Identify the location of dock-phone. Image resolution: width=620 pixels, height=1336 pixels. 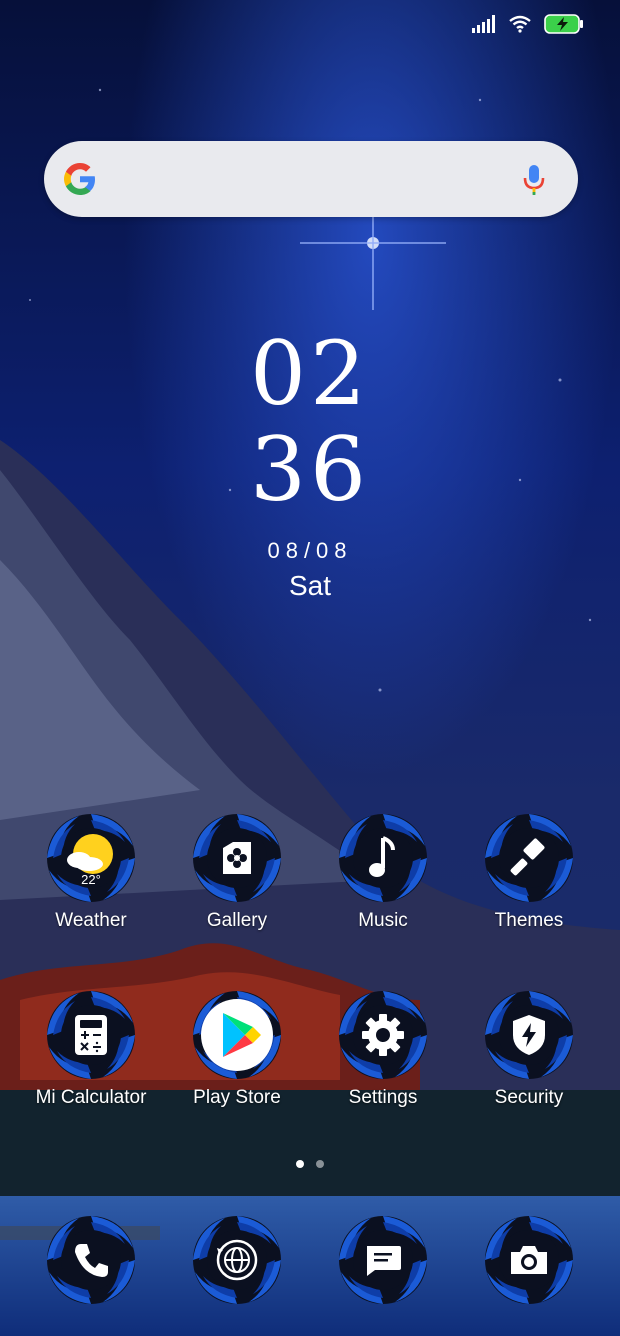
(91, 1260).